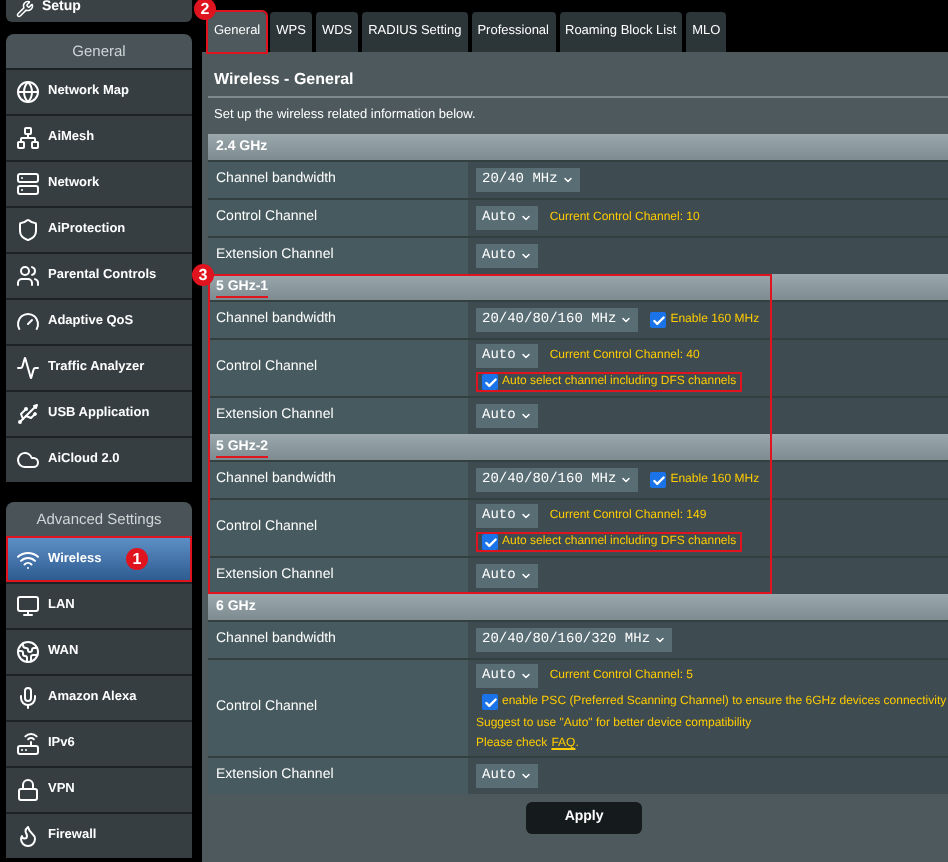 Image resolution: width=948 pixels, height=862 pixels. I want to click on pulse-icon, so click(28, 368).